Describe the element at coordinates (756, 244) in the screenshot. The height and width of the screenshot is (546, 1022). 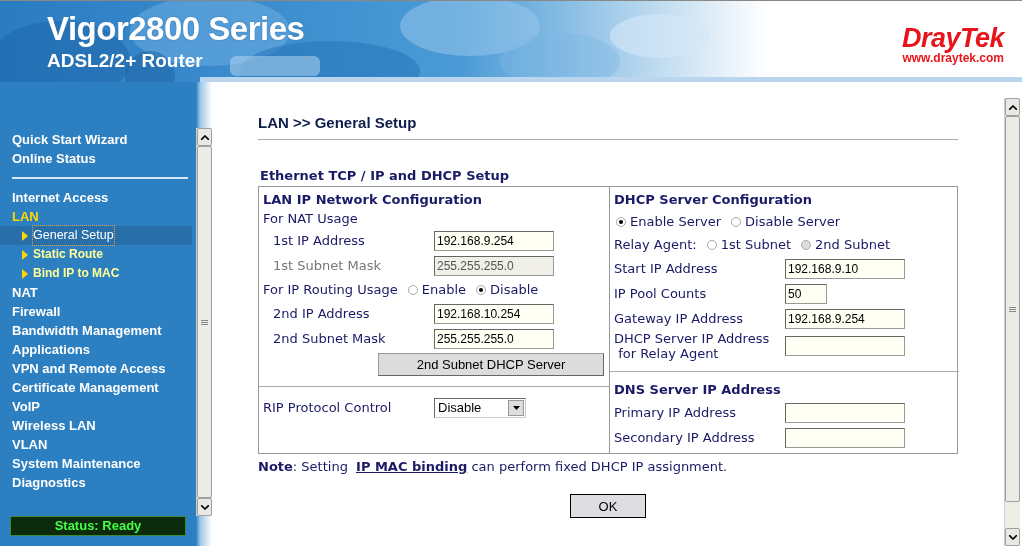
I see `radio-label: 1st Subnet` at that location.